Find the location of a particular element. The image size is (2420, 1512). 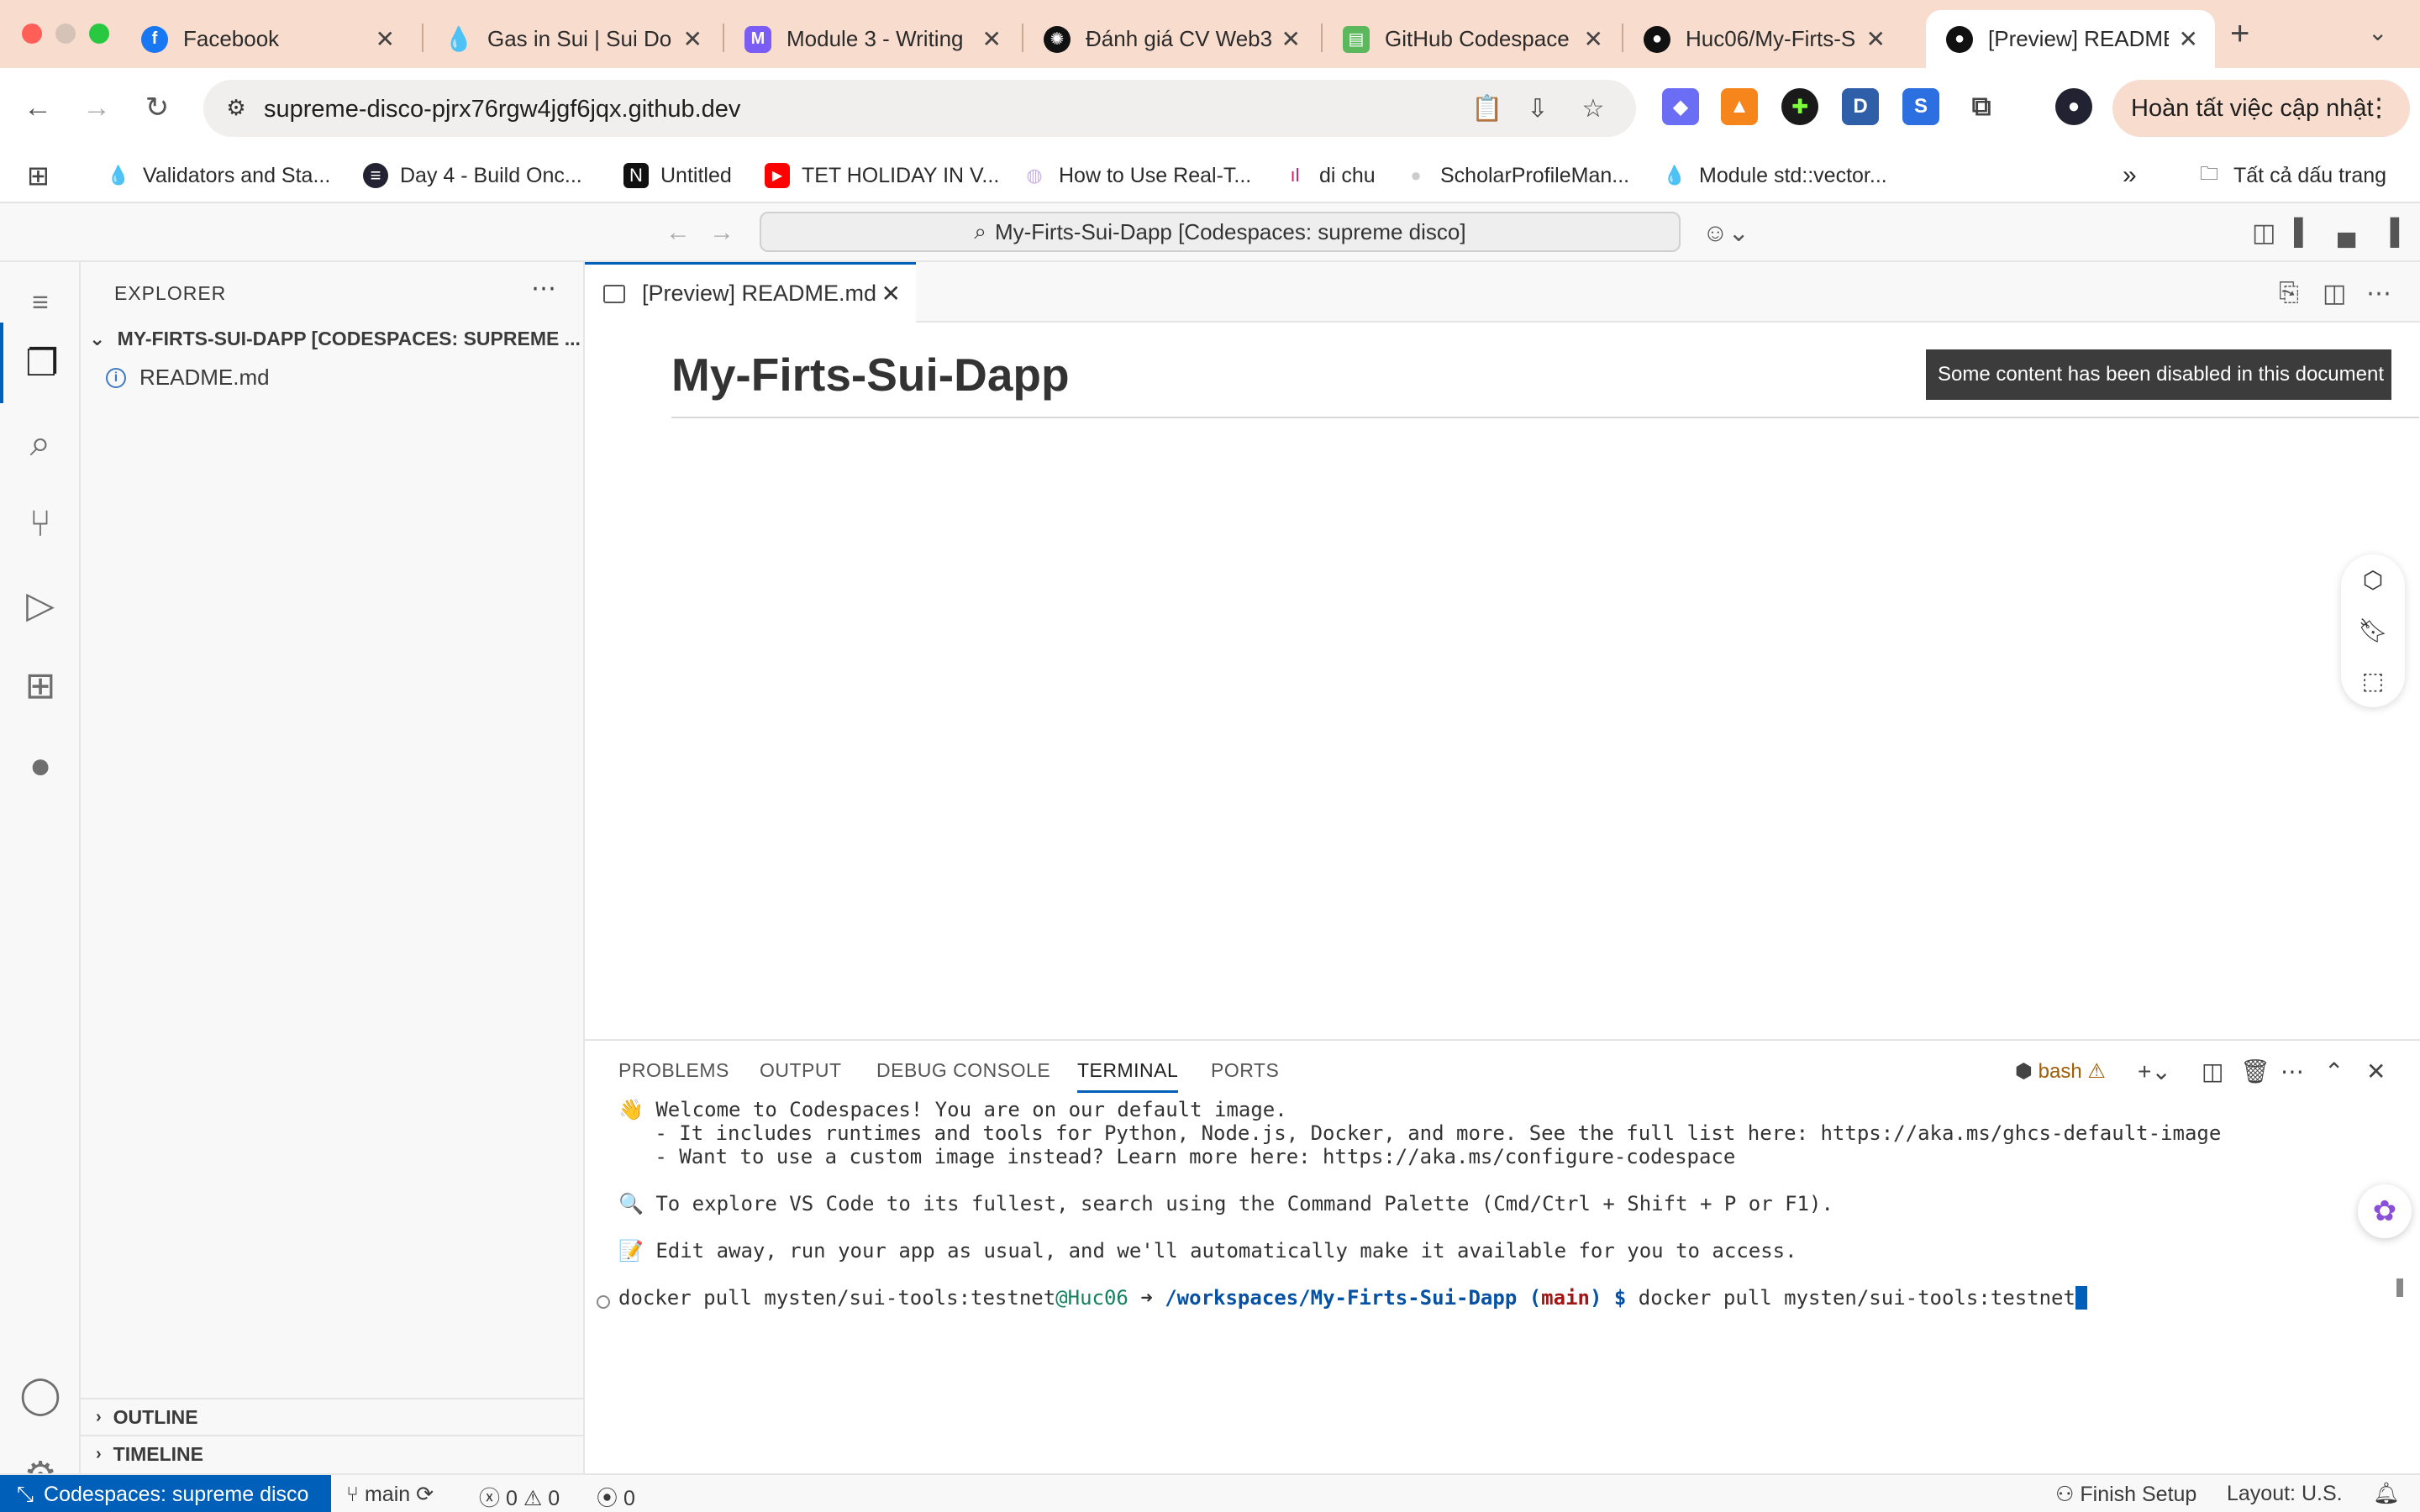

minimize-window-button is located at coordinates (65, 34).